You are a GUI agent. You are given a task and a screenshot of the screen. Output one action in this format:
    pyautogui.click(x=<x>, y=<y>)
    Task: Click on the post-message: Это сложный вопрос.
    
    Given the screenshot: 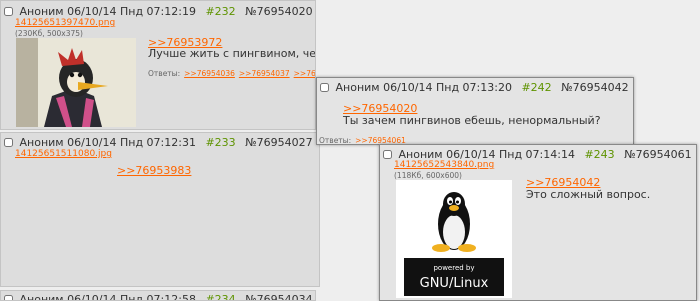 What is the action you would take?
    pyautogui.click(x=588, y=194)
    